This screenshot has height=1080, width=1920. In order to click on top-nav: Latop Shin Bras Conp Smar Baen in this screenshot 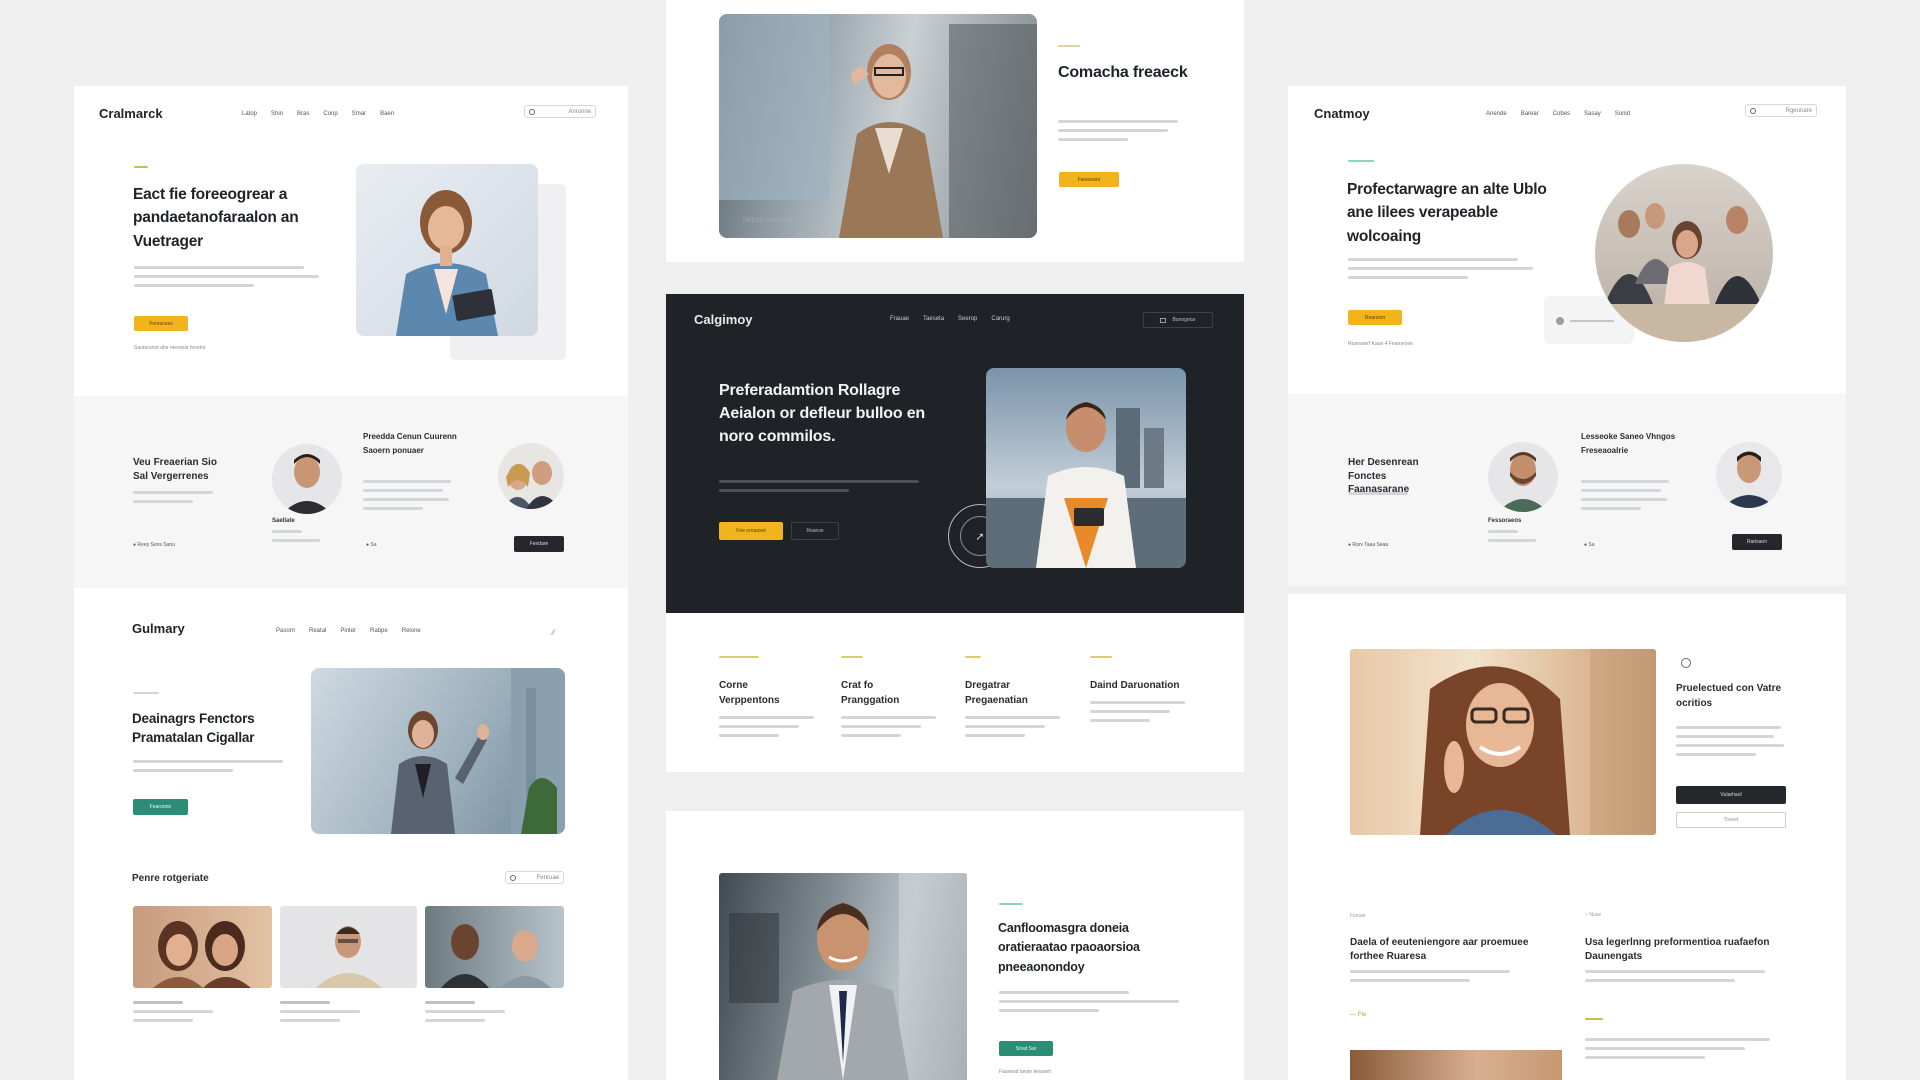, I will do `click(318, 114)`.